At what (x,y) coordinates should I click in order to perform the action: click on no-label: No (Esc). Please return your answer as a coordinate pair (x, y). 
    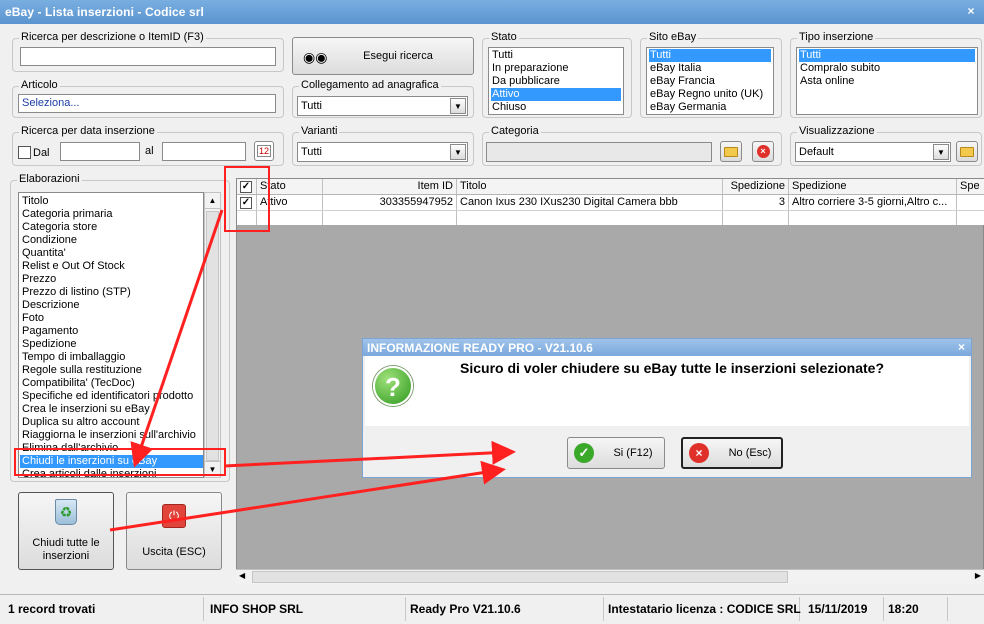
    Looking at the image, I should click on (750, 453).